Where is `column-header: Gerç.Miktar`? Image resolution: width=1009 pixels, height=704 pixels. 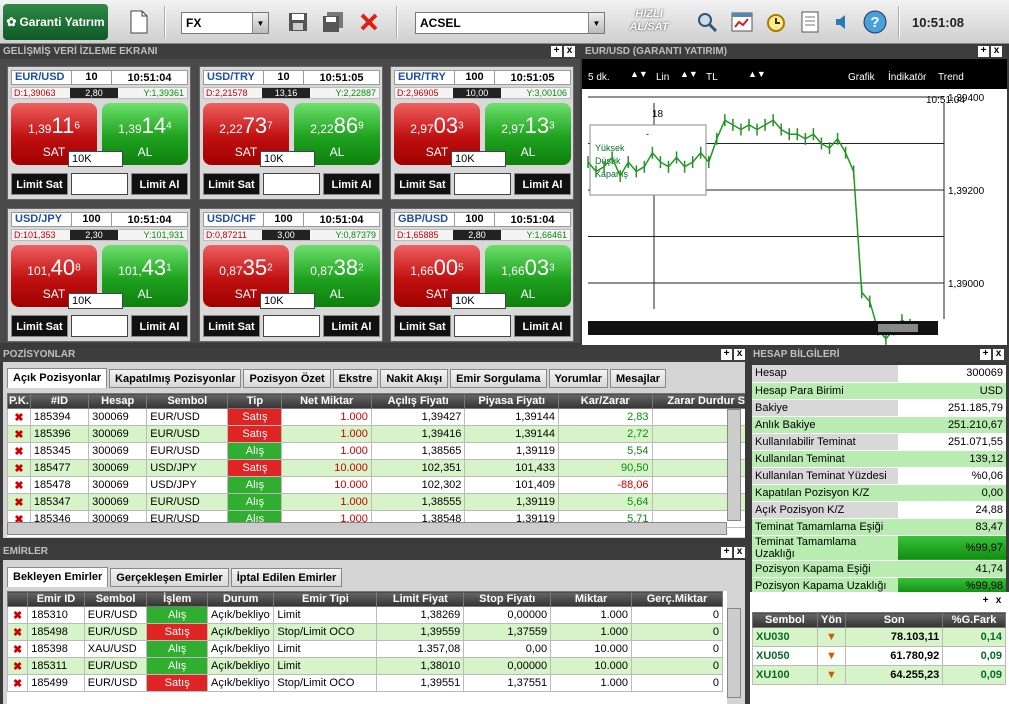 column-header: Gerç.Miktar is located at coordinates (677, 599).